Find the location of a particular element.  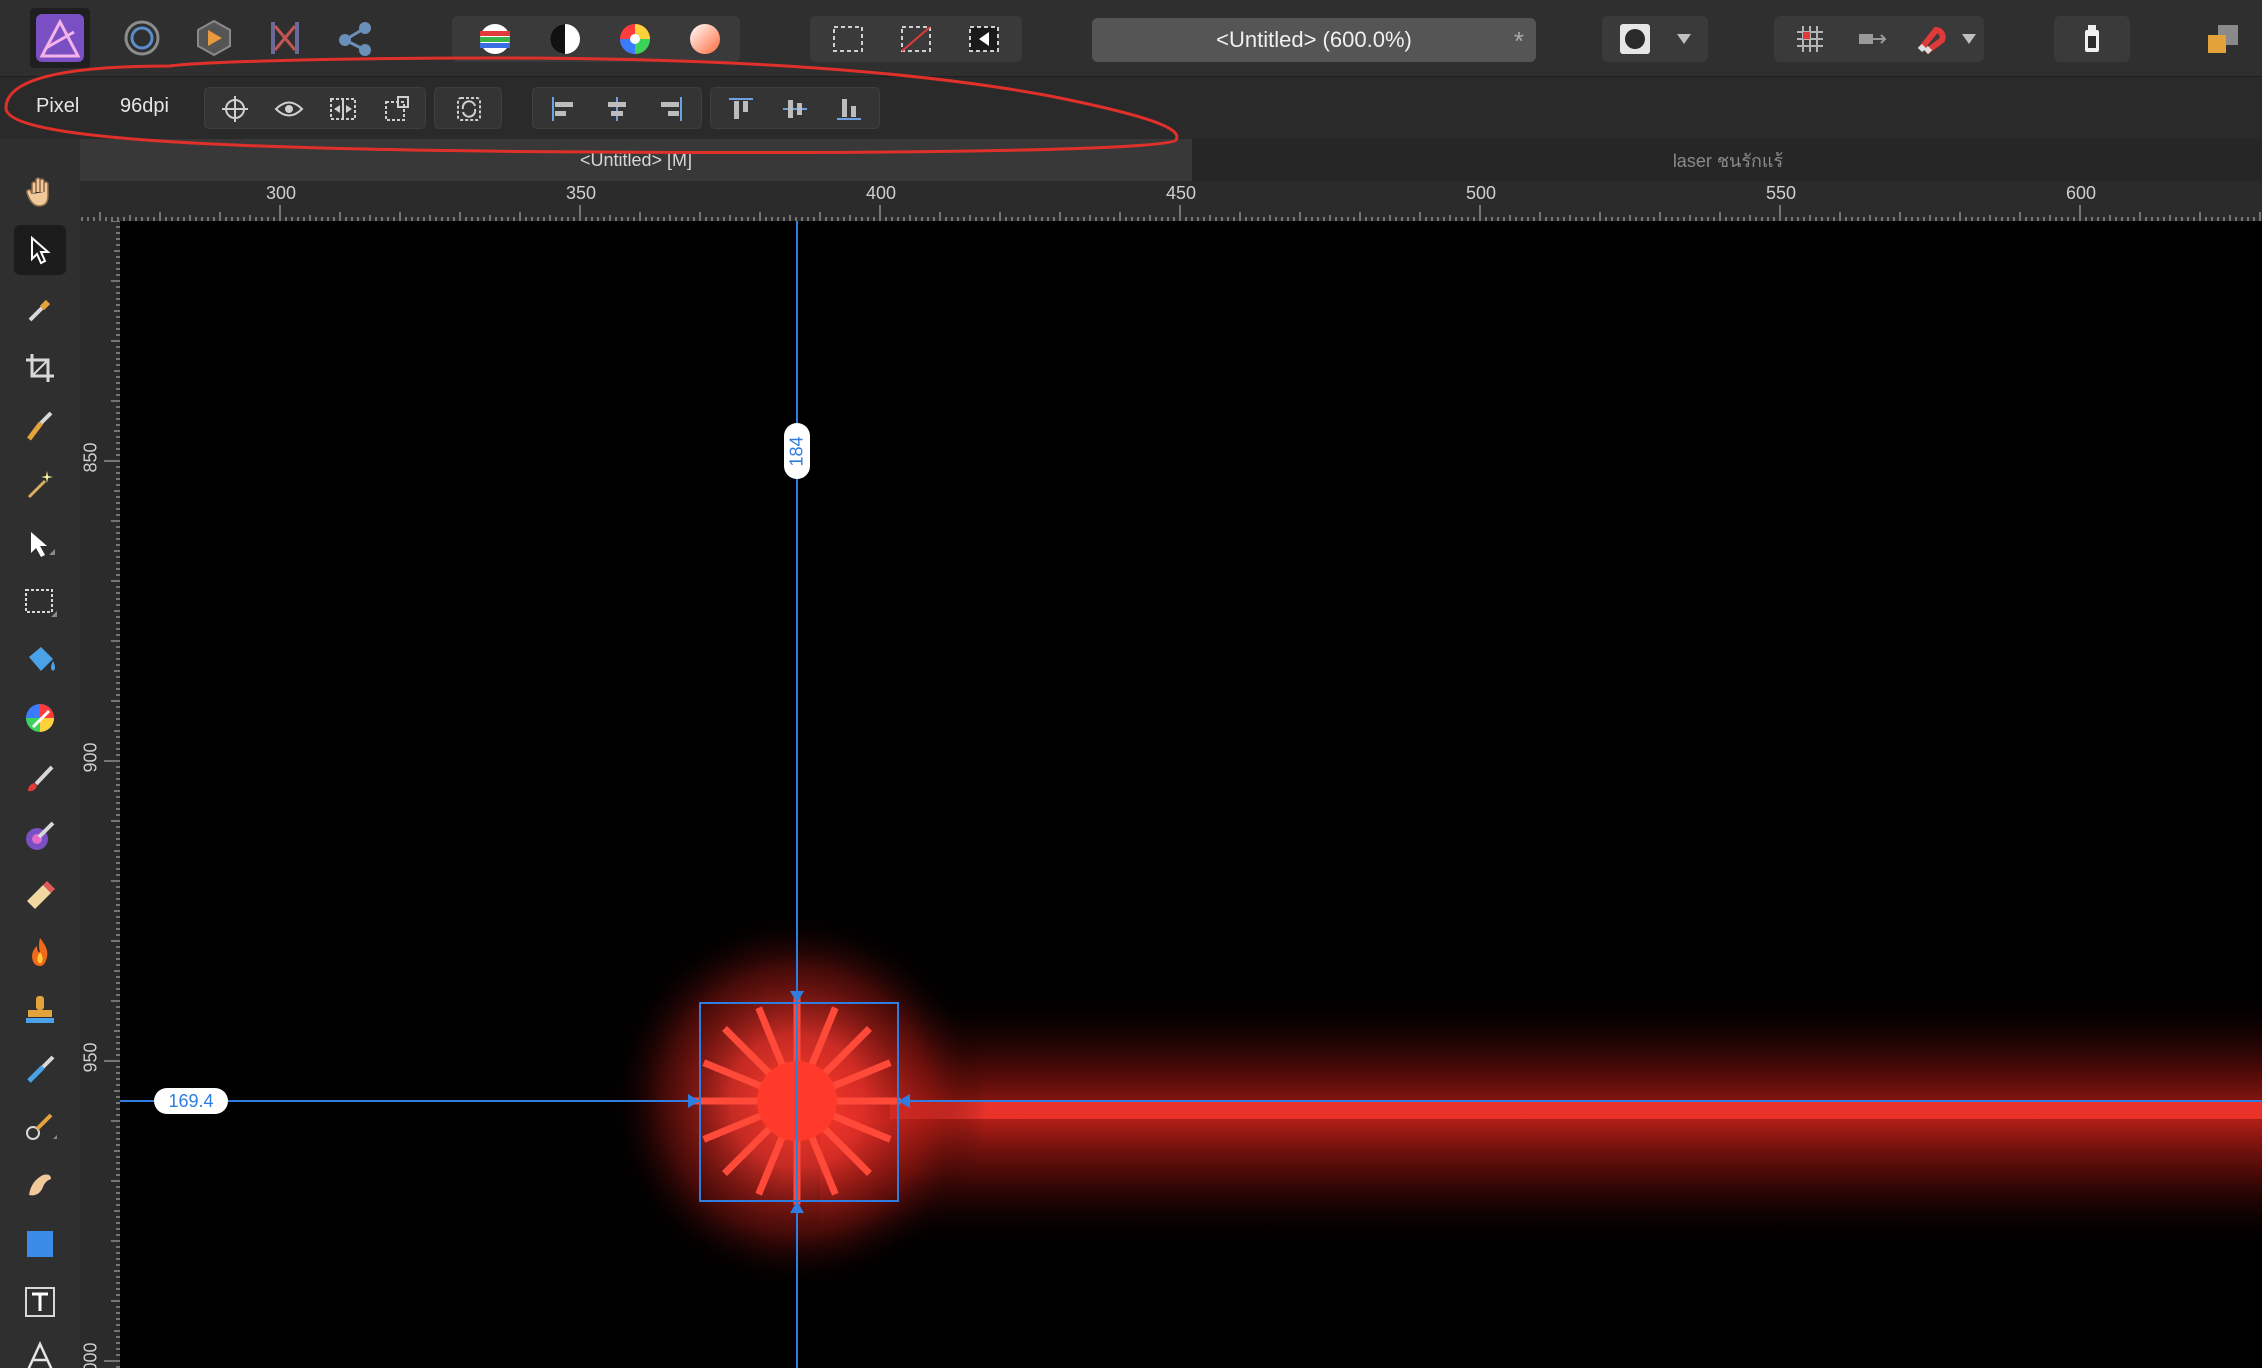

layers-stack-icon is located at coordinates (2223, 39).